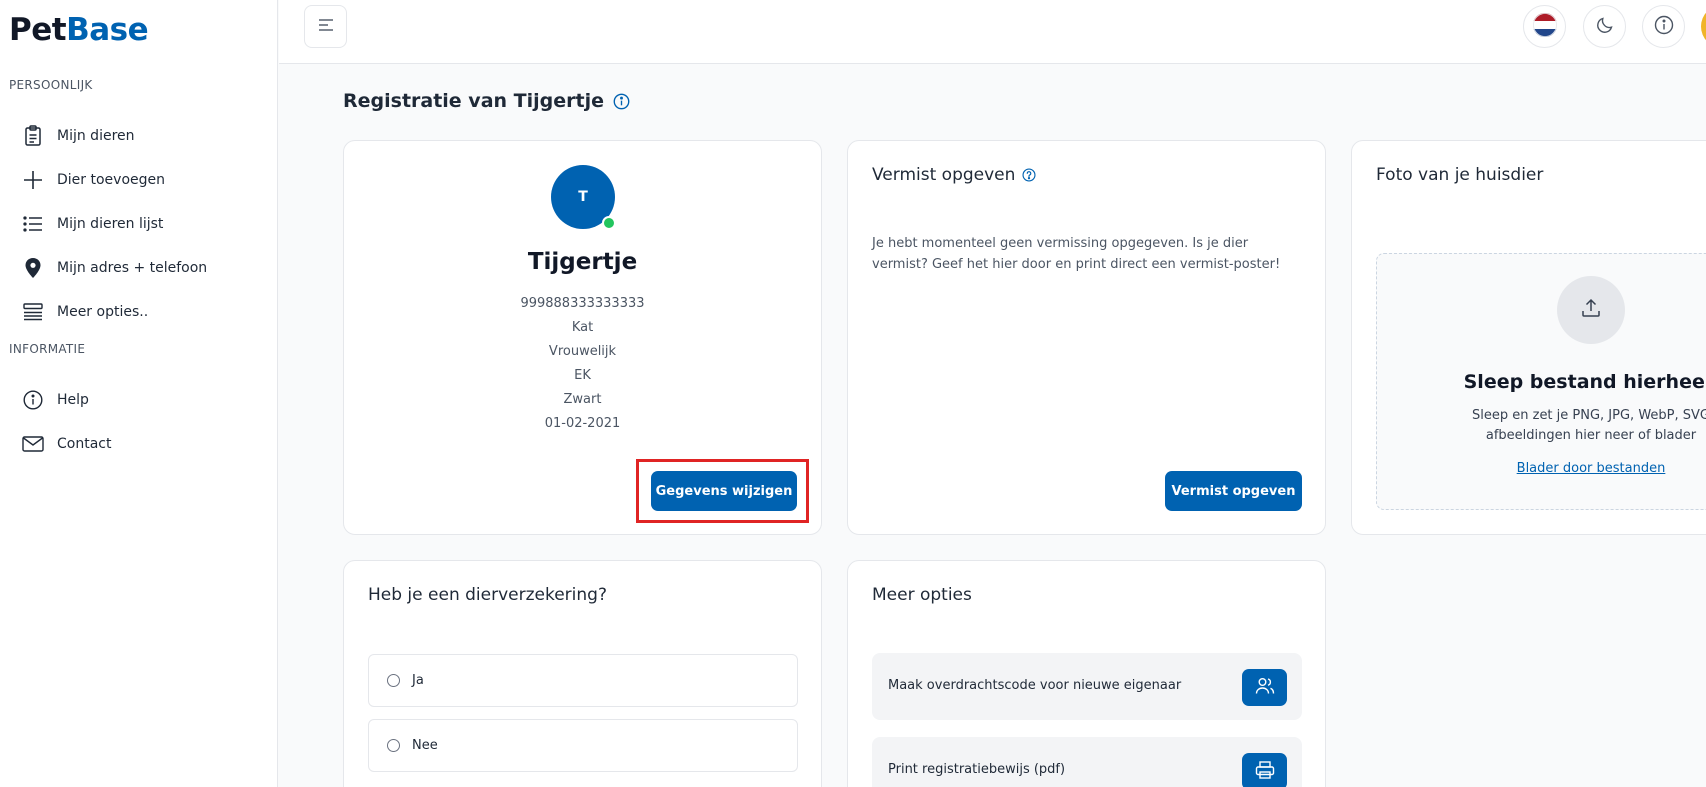  I want to click on missing-card-title-text: Vermist opgeven, so click(944, 175).